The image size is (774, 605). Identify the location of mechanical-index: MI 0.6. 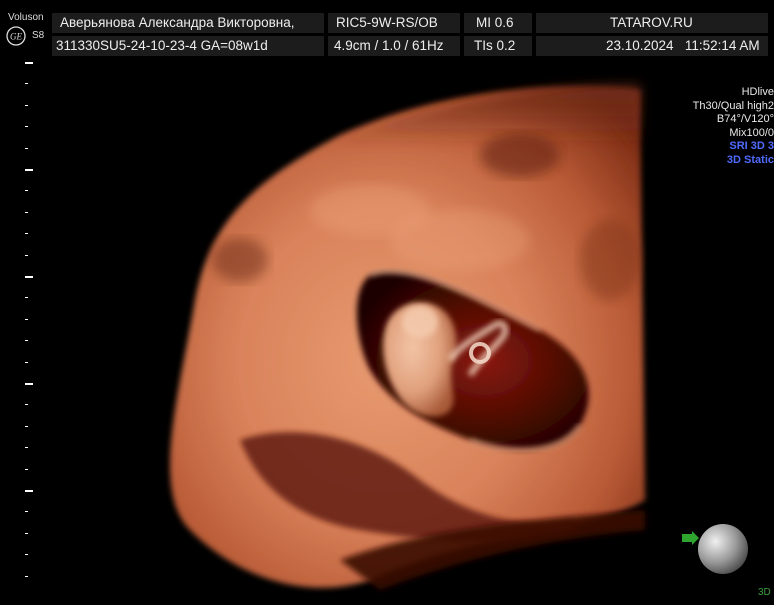
(498, 23).